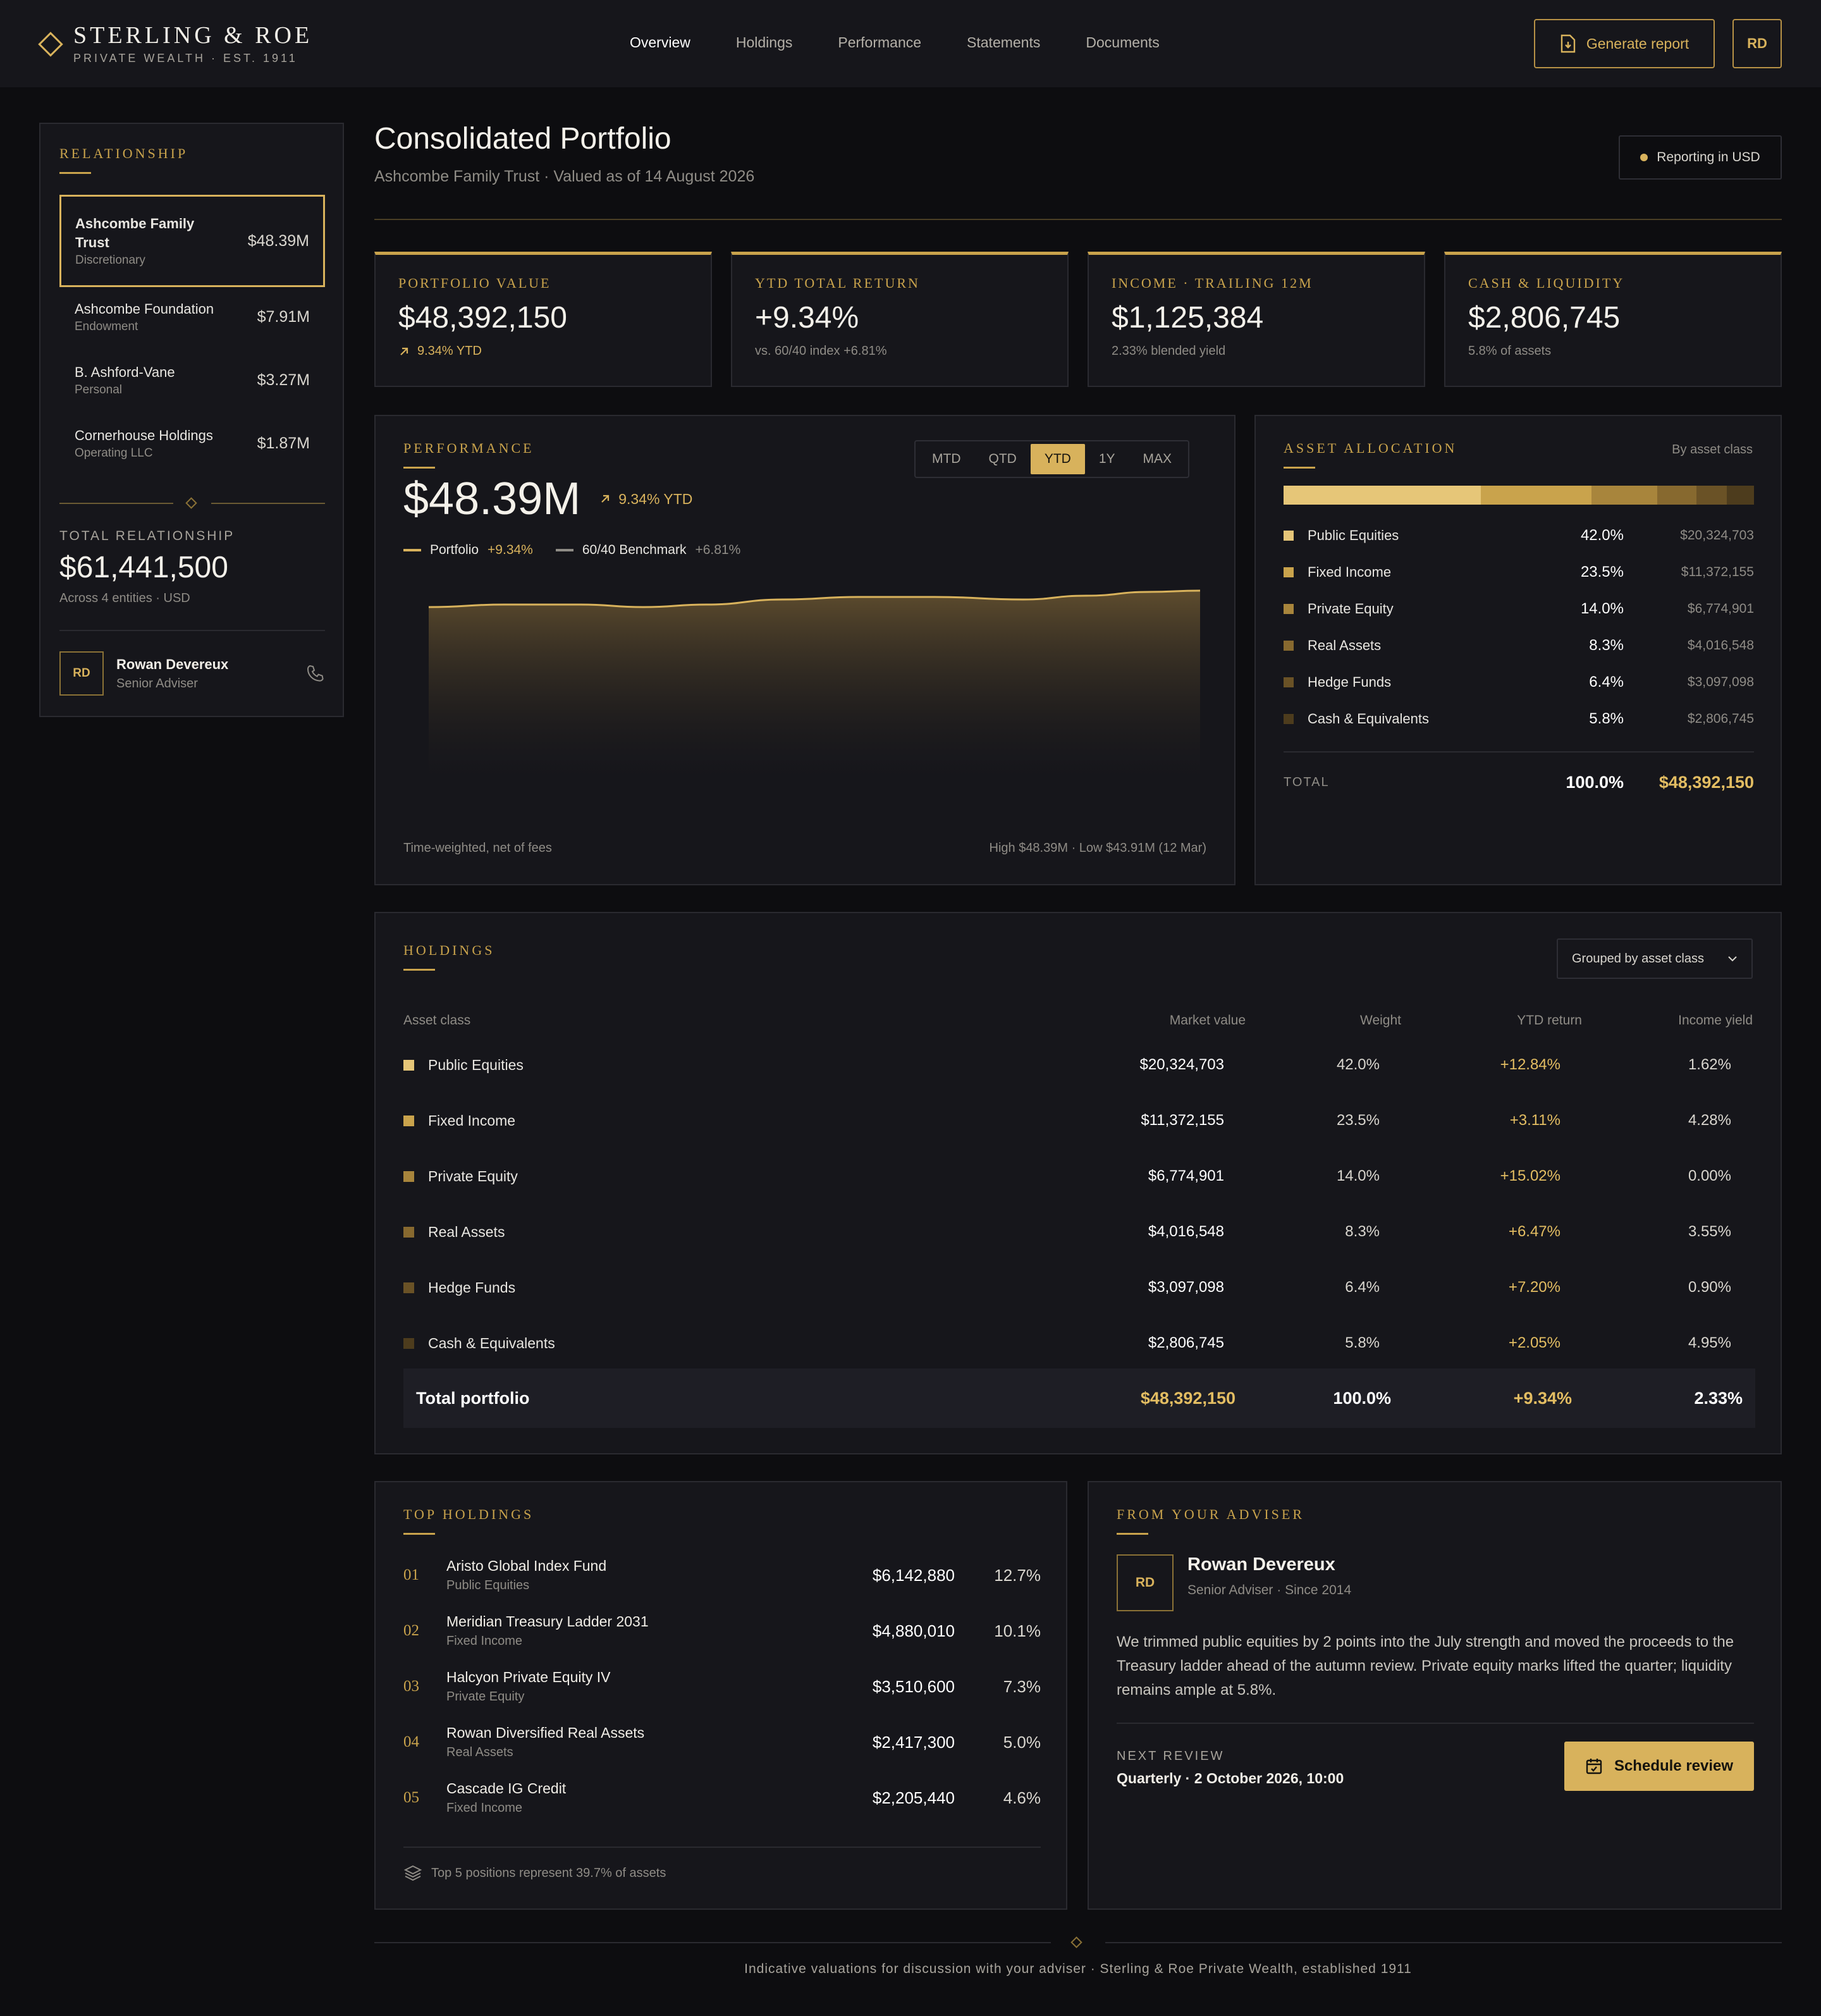 The image size is (1821, 2016). Describe the element at coordinates (648, 550) in the screenshot. I see `legend-benchmark: 60/40 Benchmark +6.81%` at that location.